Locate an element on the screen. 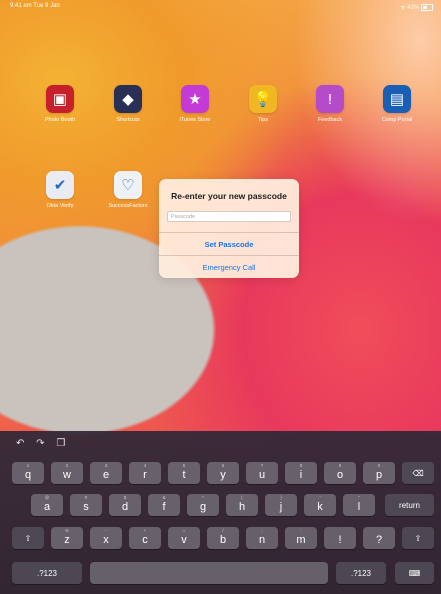  key-label: h is located at coordinates (242, 507).